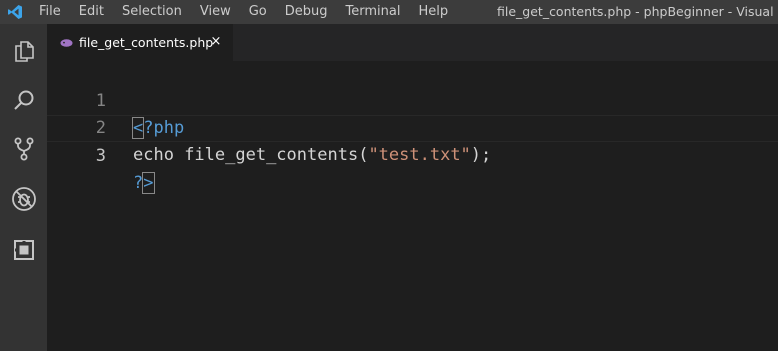 The height and width of the screenshot is (351, 778). Describe the element at coordinates (148, 183) in the screenshot. I see `code-token: >` at that location.